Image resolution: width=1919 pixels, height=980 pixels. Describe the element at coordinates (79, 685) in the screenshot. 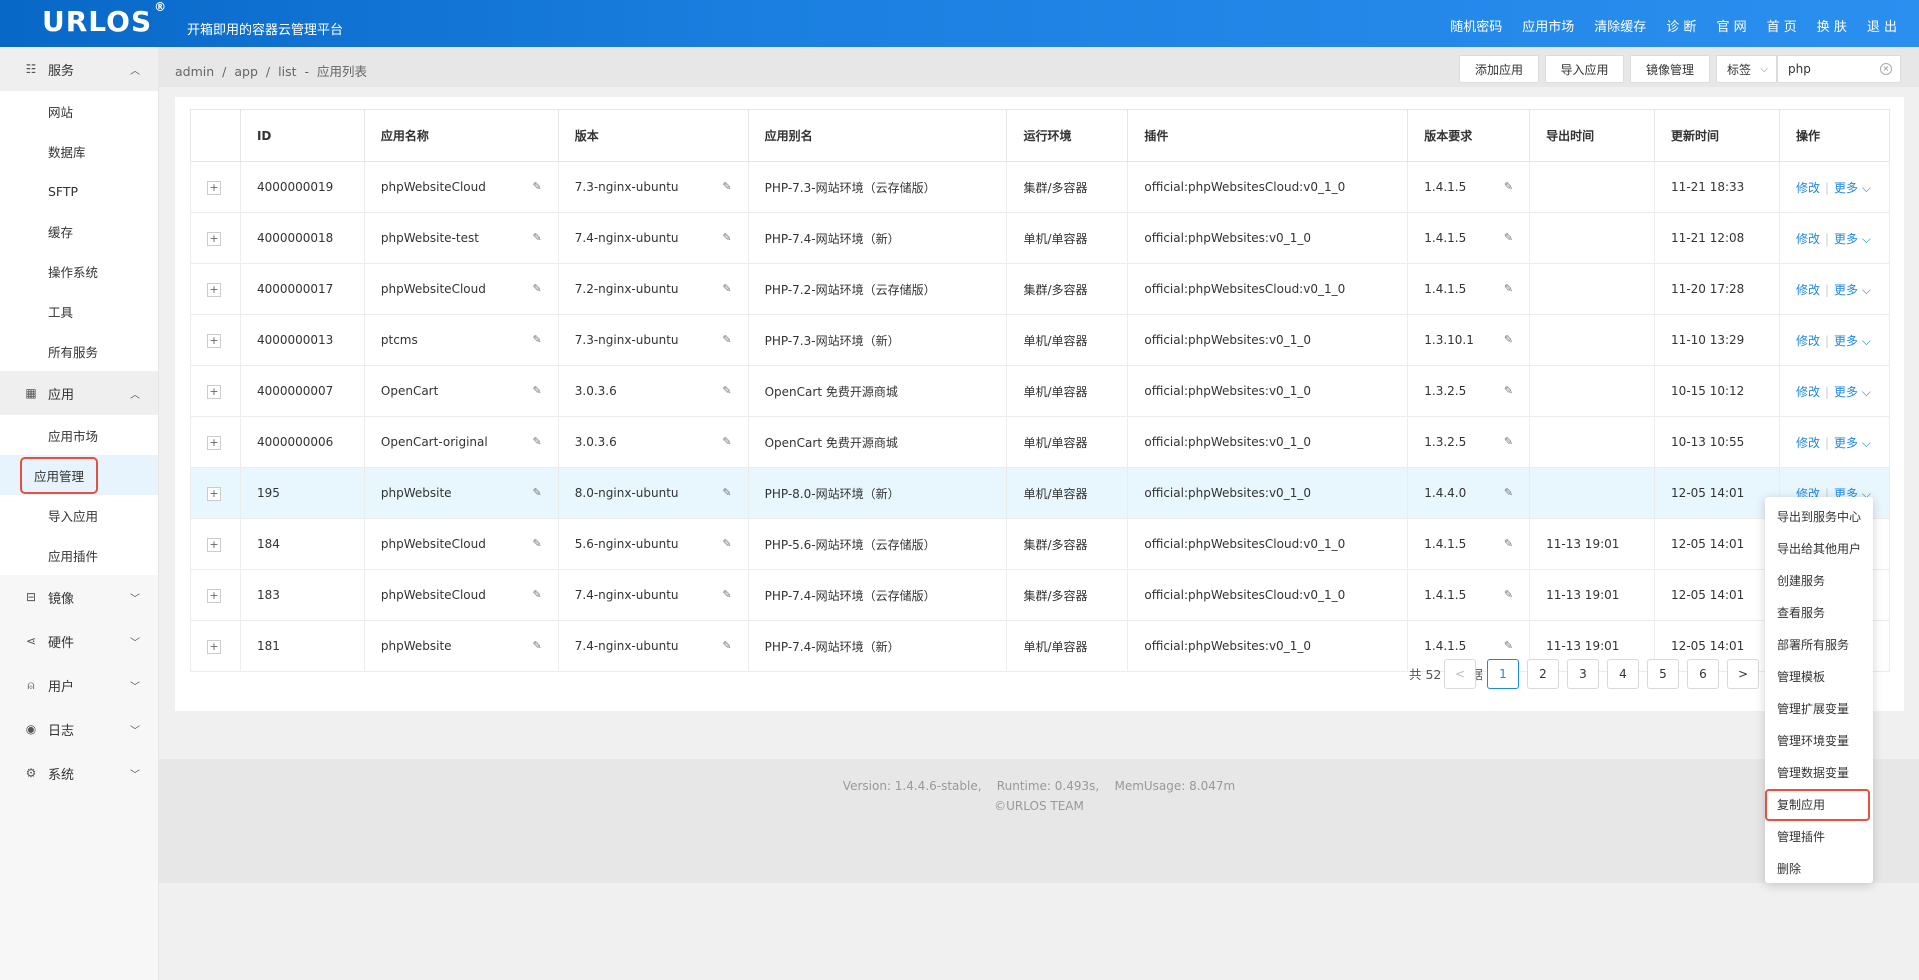

I see `sidebar-group: ⍝ 用户 ﹀` at that location.